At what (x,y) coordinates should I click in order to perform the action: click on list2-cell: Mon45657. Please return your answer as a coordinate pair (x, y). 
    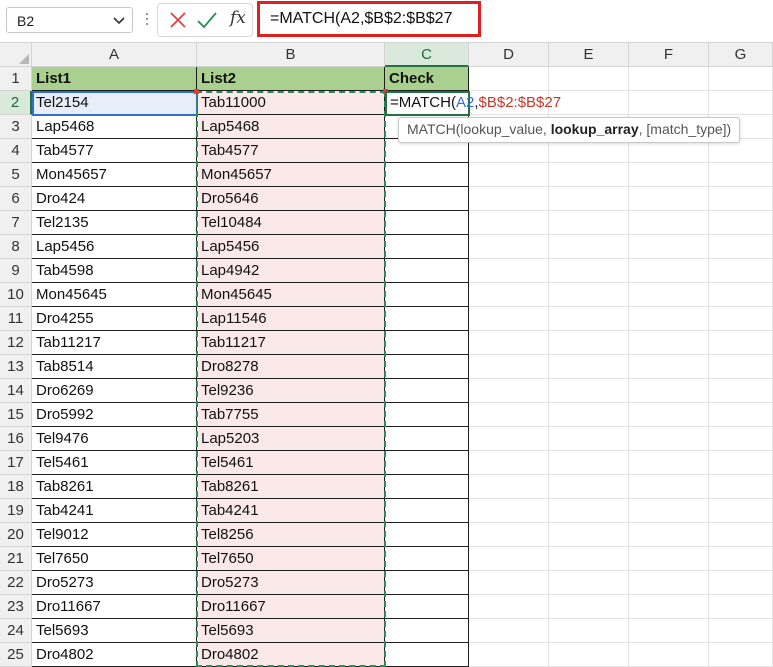
    Looking at the image, I should click on (291, 175).